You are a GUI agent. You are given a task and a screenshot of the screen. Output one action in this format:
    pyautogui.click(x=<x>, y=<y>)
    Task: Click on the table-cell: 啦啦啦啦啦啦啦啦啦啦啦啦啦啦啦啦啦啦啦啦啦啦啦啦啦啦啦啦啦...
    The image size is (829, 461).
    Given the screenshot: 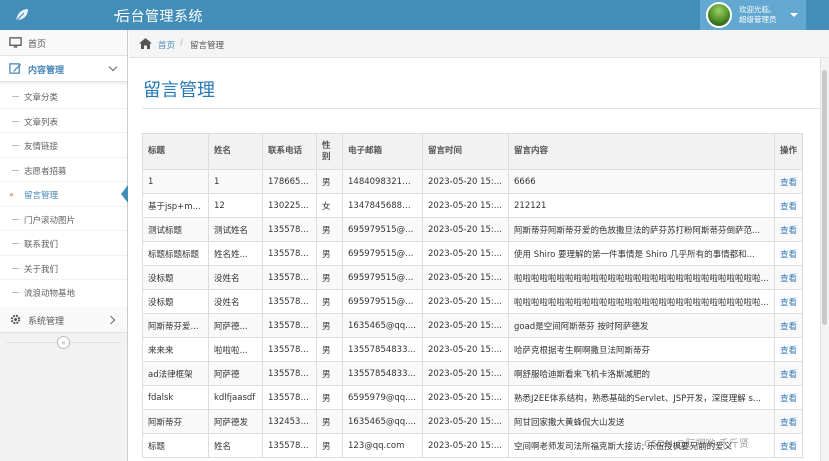 What is the action you would take?
    pyautogui.click(x=641, y=301)
    